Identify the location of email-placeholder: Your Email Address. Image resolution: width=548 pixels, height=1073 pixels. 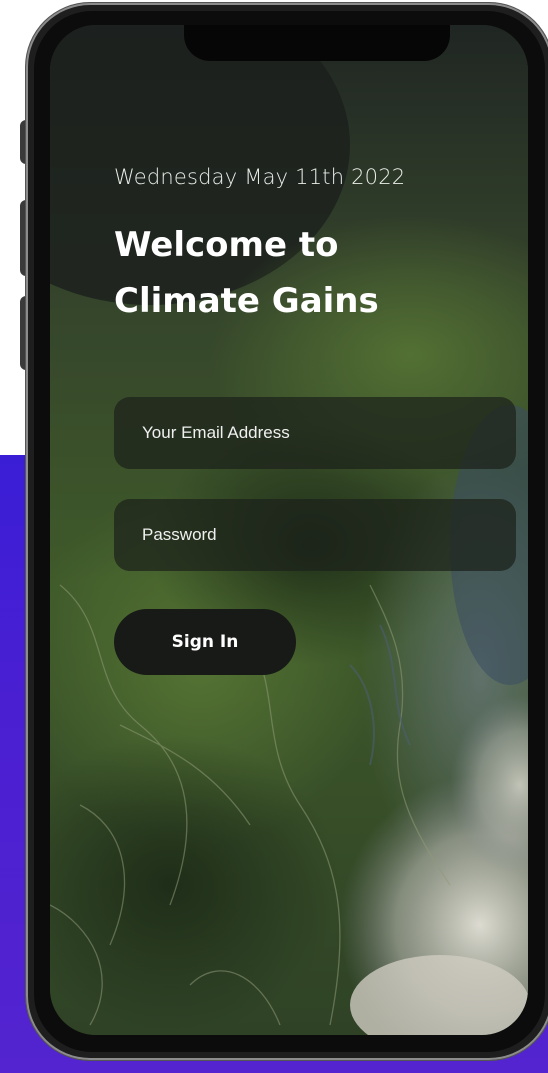
(216, 432).